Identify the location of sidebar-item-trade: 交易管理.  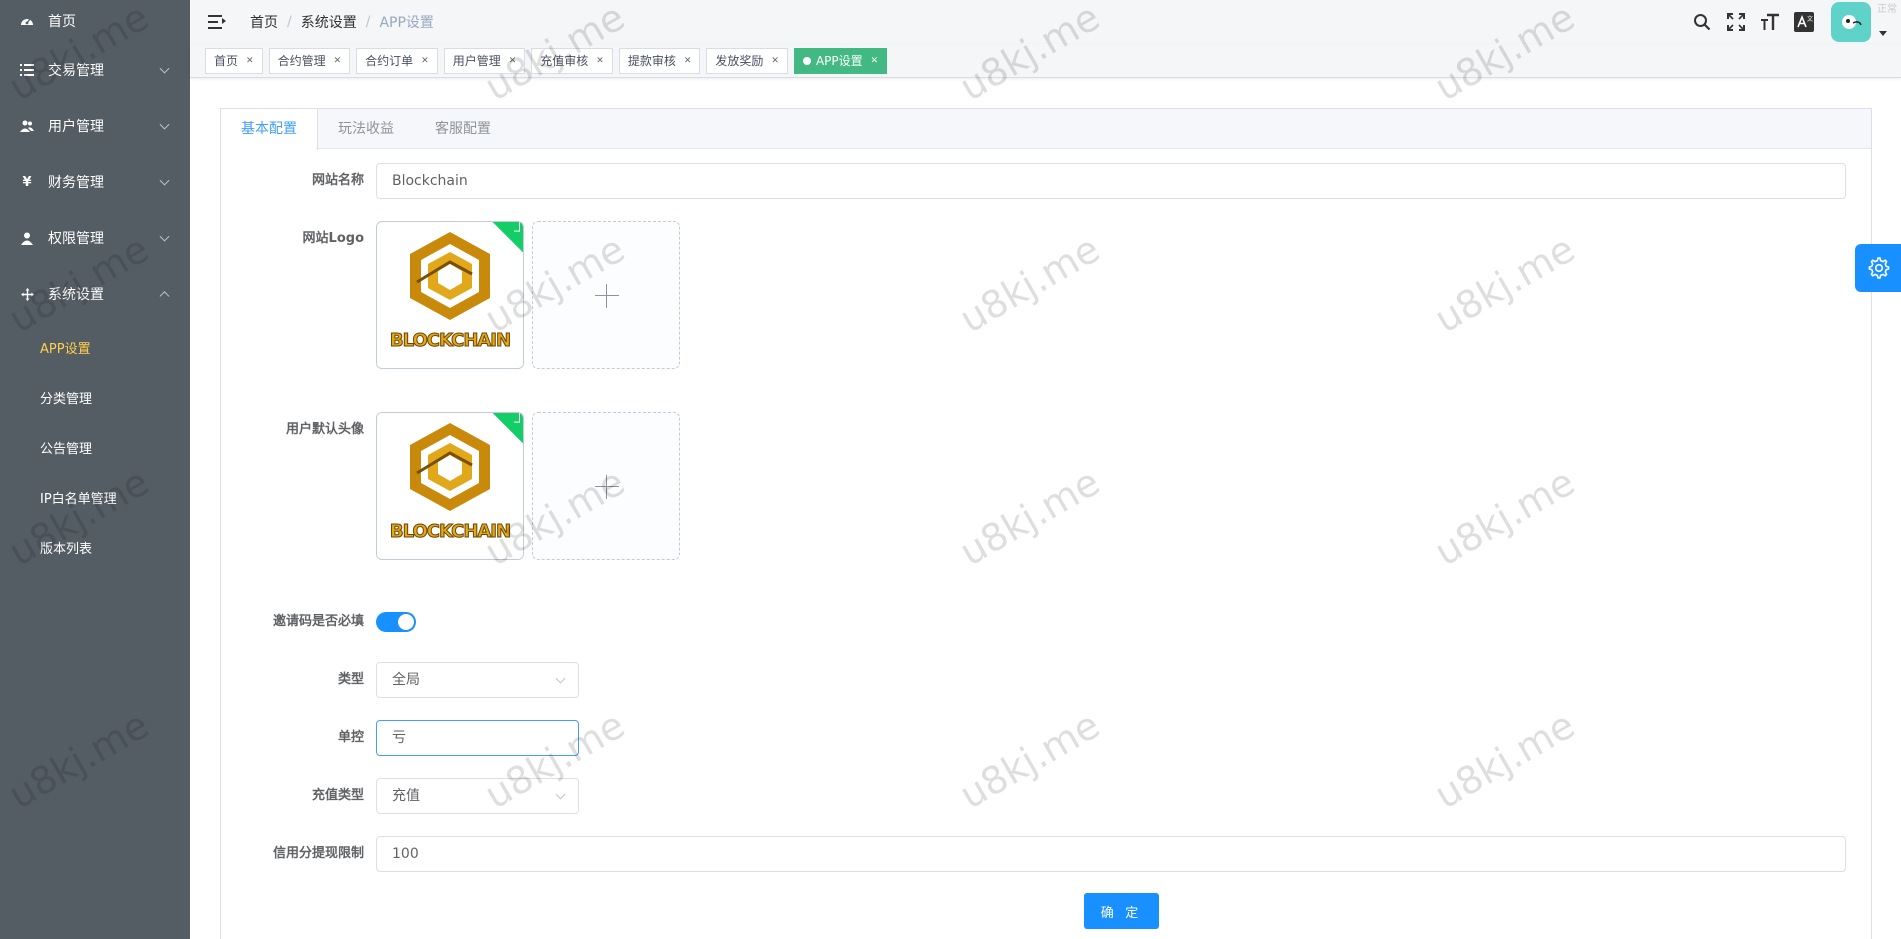
(95, 70).